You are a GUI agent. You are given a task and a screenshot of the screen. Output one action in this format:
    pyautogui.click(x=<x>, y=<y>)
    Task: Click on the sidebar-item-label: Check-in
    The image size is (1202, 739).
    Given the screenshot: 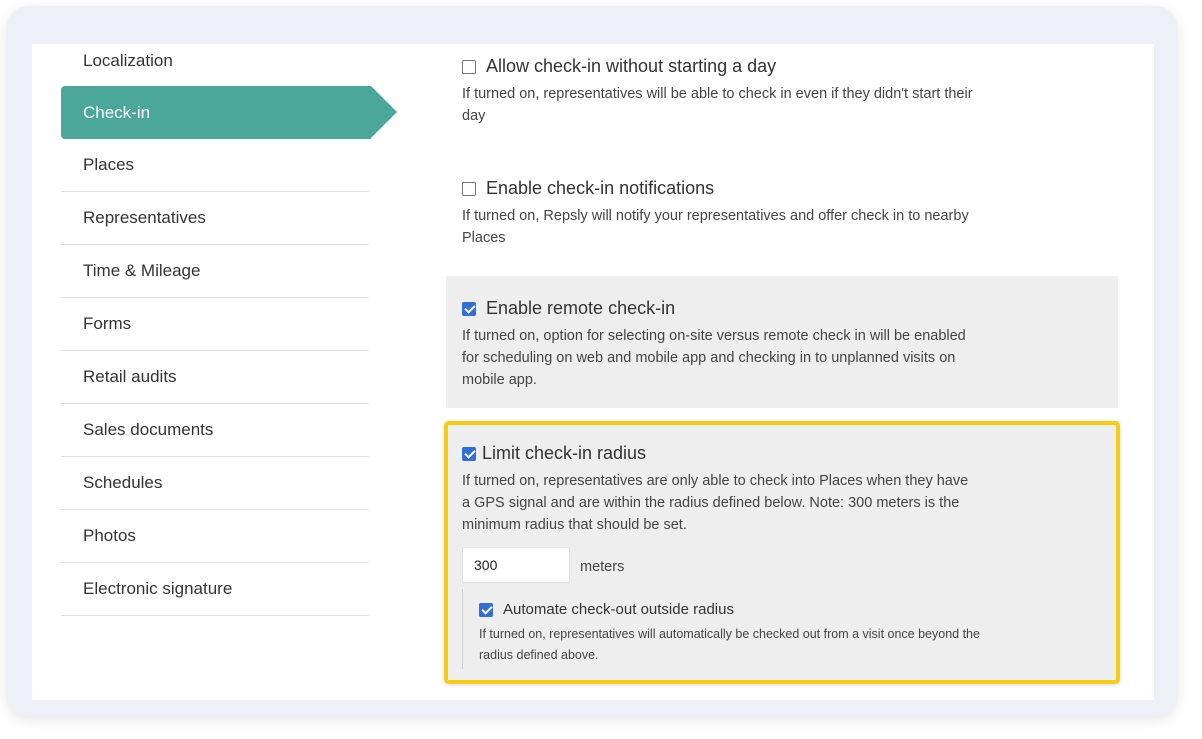 What is the action you would take?
    pyautogui.click(x=117, y=112)
    